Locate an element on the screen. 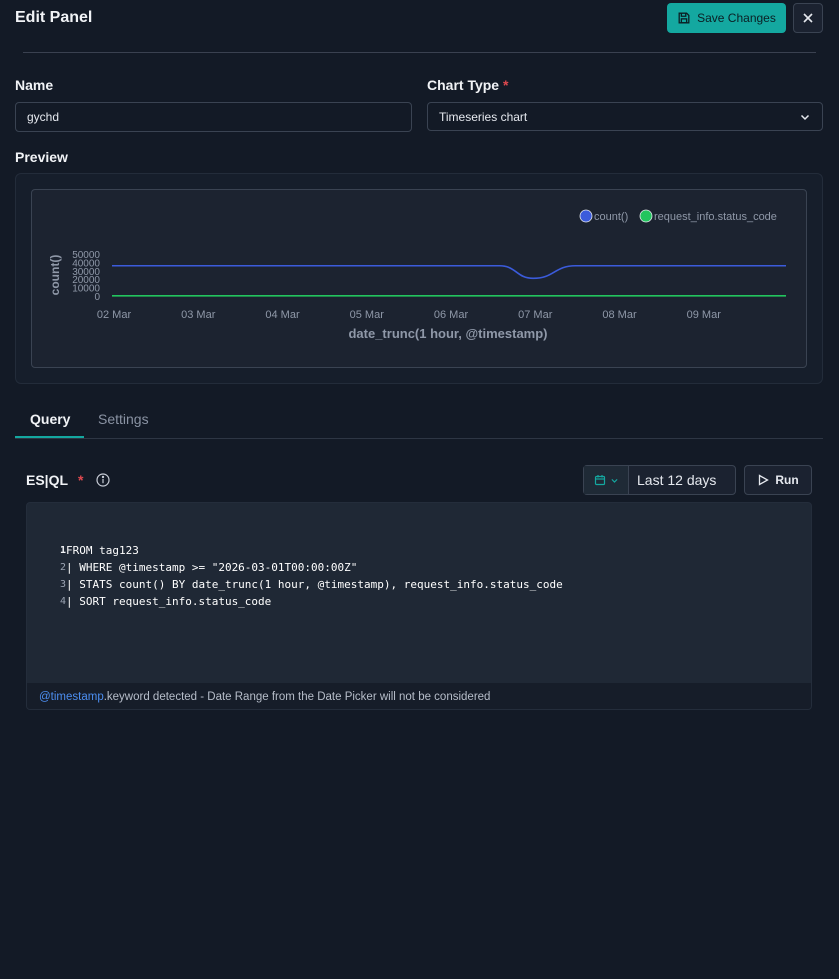 The width and height of the screenshot is (839, 979). x-tick-label: 04 Mar is located at coordinates (282, 315).